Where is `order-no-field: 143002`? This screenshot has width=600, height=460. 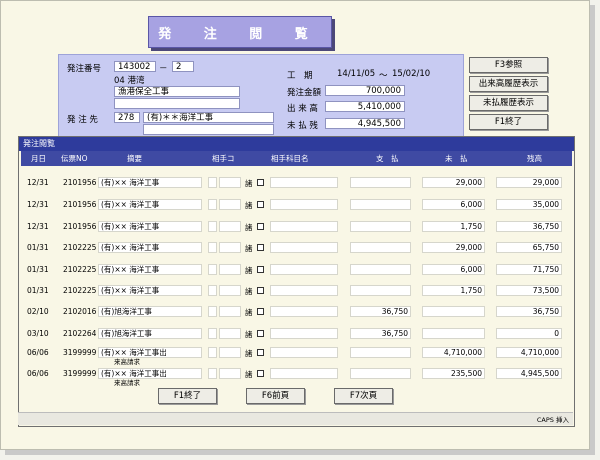 order-no-field: 143002 is located at coordinates (135, 66).